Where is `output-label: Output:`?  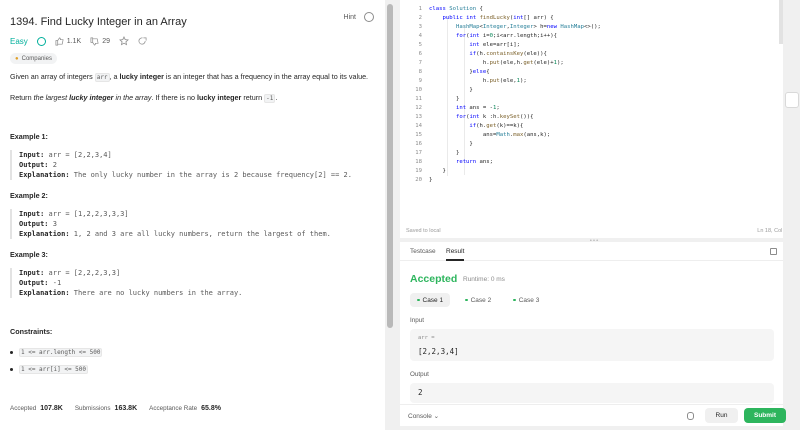
output-label: Output: is located at coordinates (34, 165).